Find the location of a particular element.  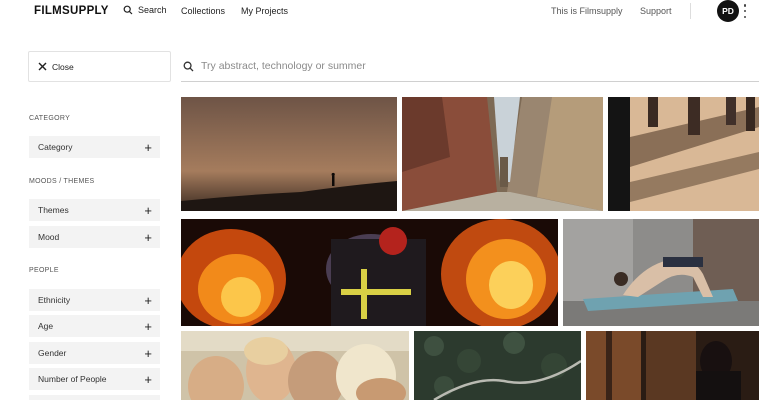

filter-age: Age + is located at coordinates (94, 326).